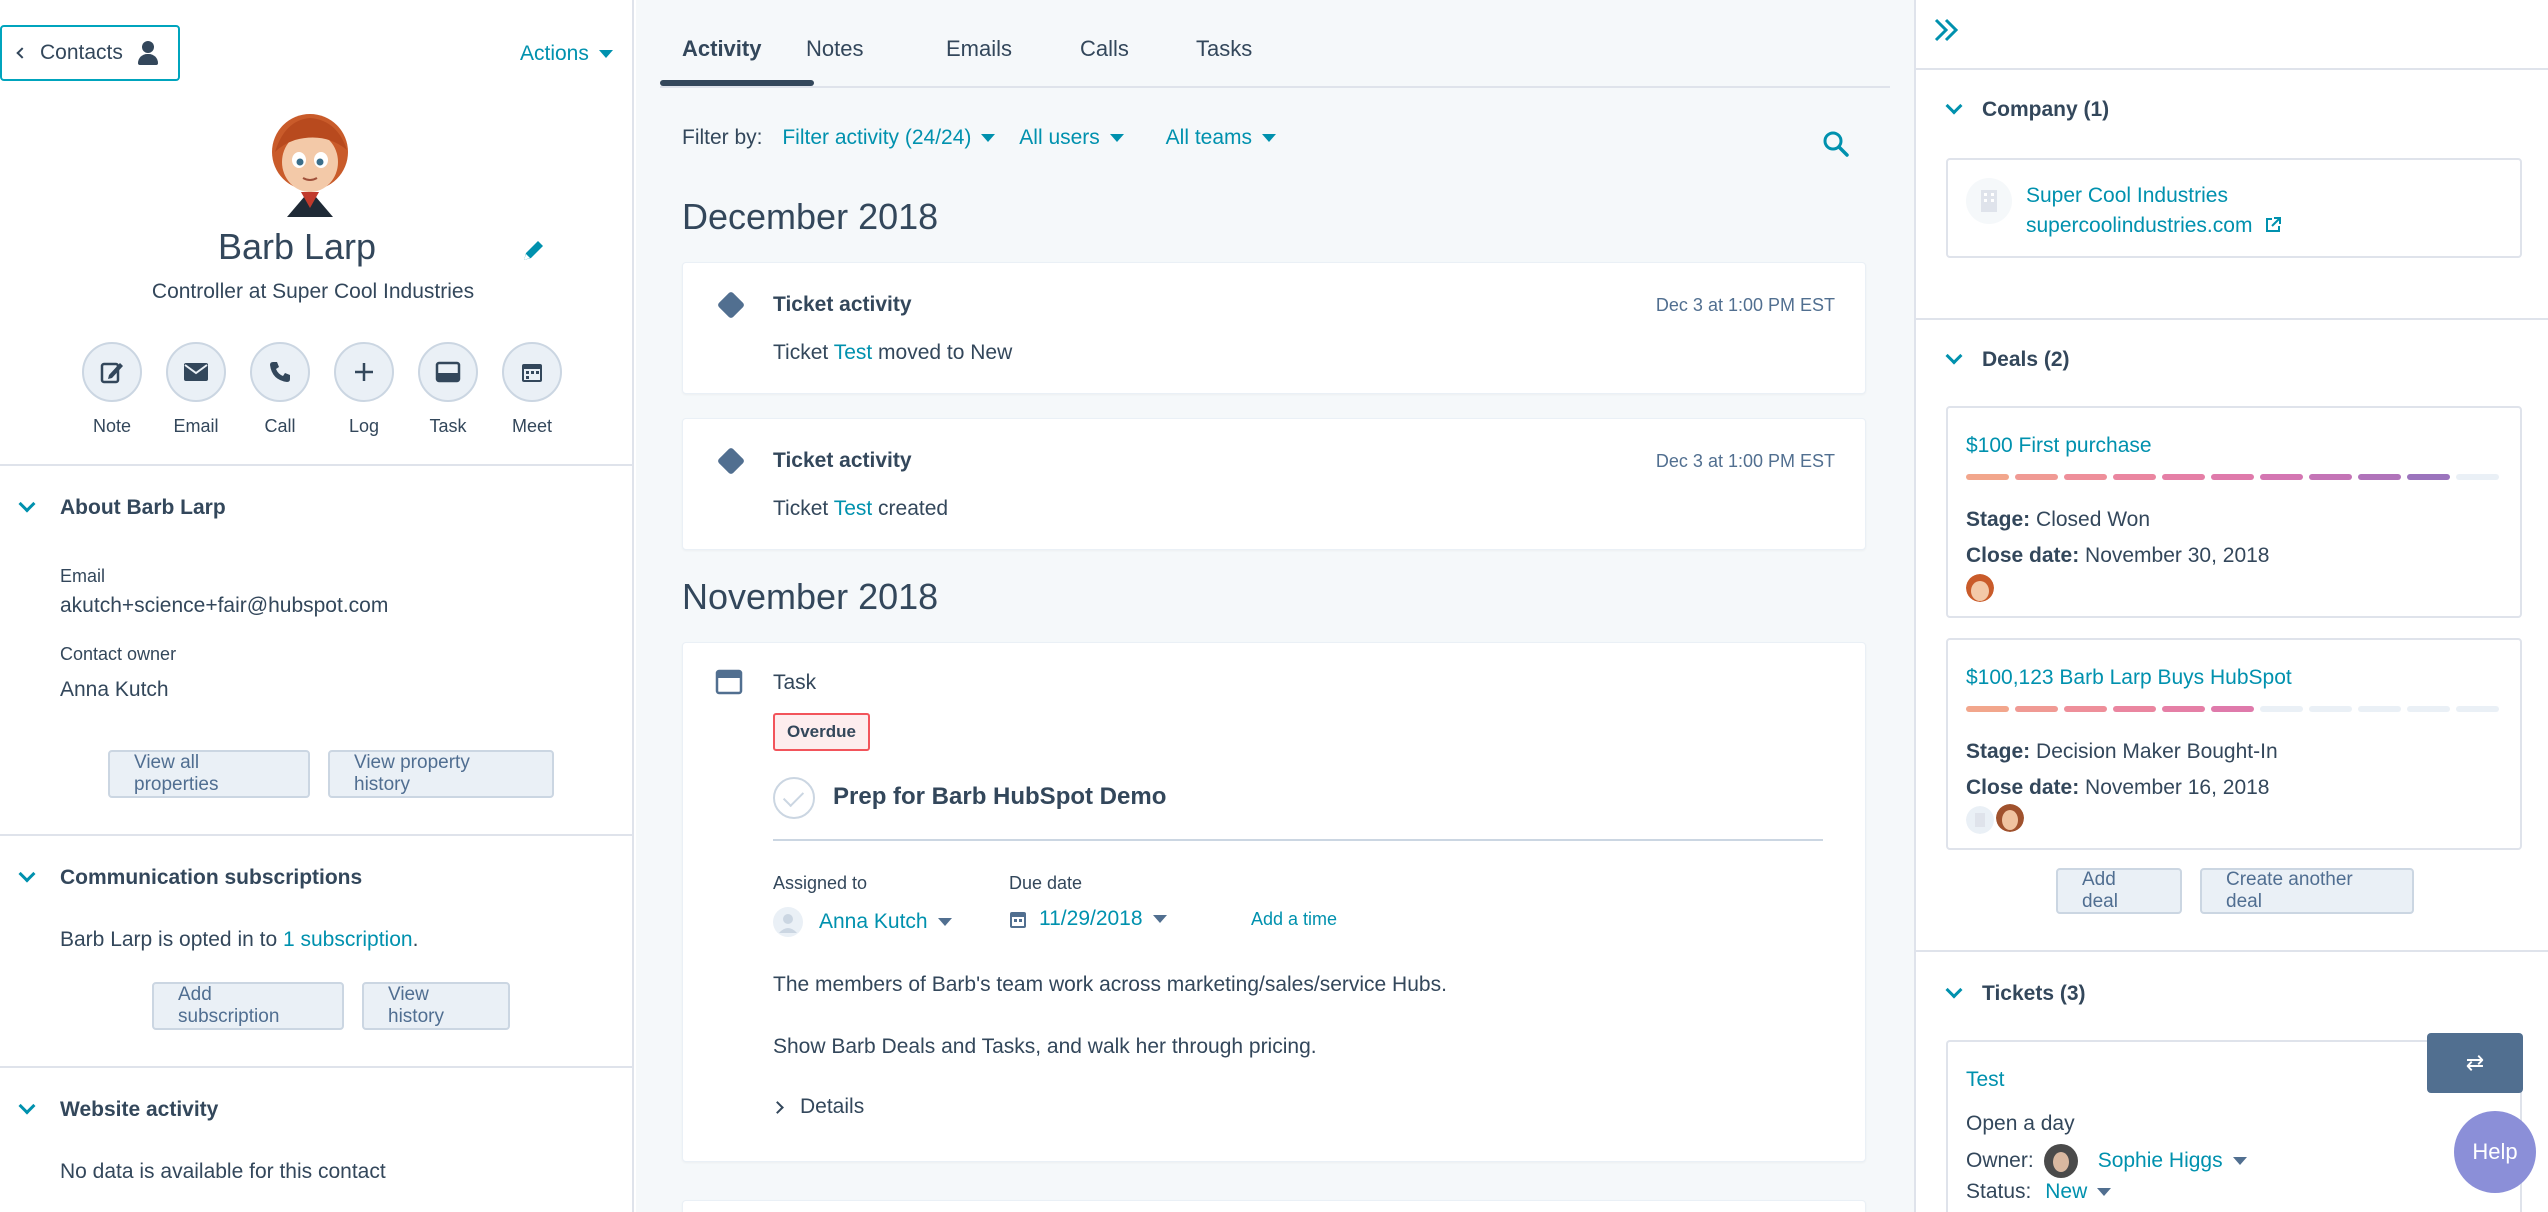  I want to click on note-label: Note, so click(112, 426).